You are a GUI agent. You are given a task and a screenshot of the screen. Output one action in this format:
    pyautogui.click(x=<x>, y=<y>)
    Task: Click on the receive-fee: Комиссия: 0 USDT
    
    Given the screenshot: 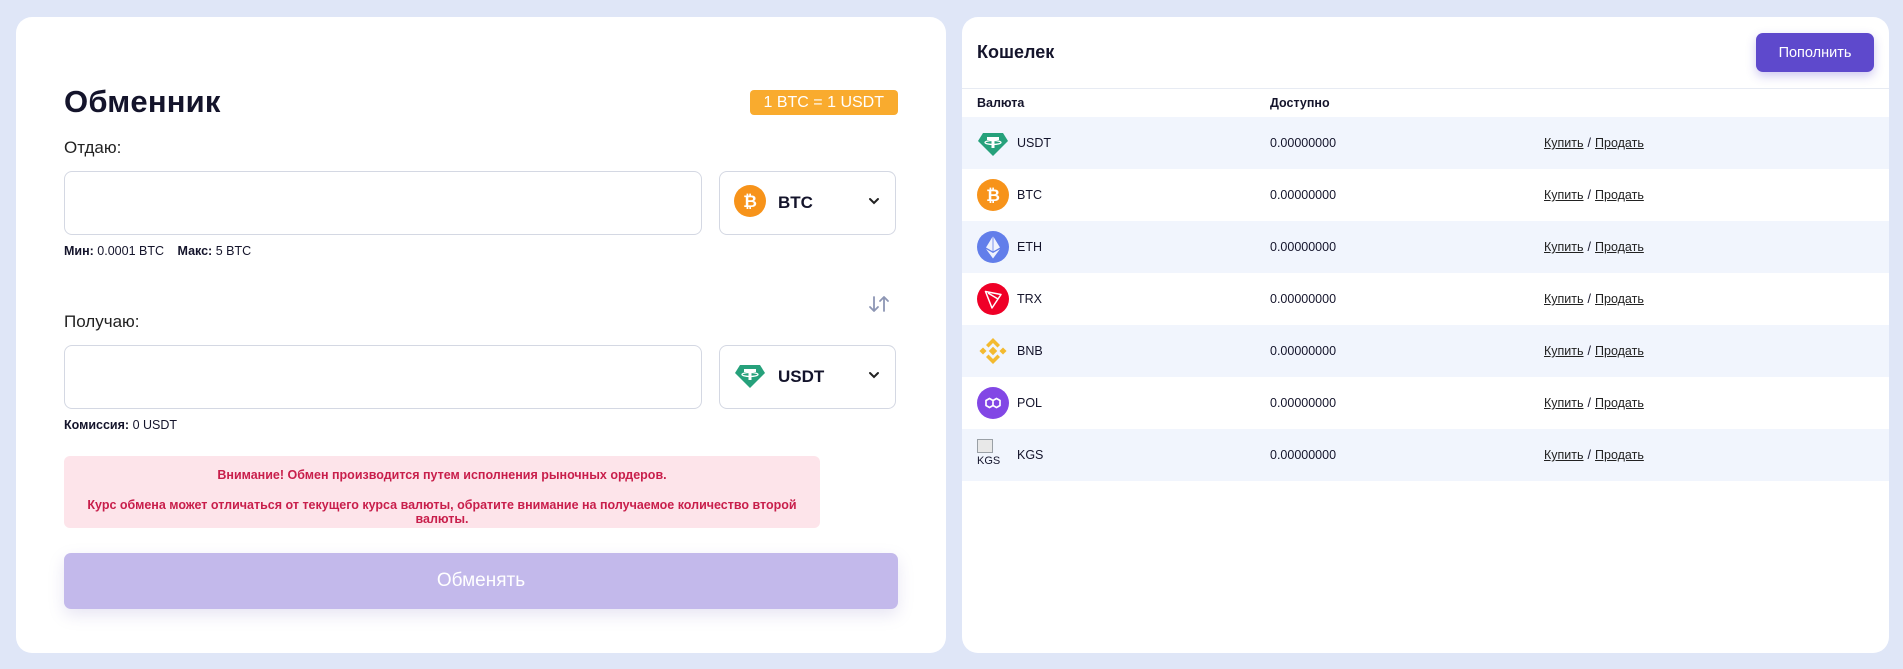 What is the action you would take?
    pyautogui.click(x=481, y=425)
    